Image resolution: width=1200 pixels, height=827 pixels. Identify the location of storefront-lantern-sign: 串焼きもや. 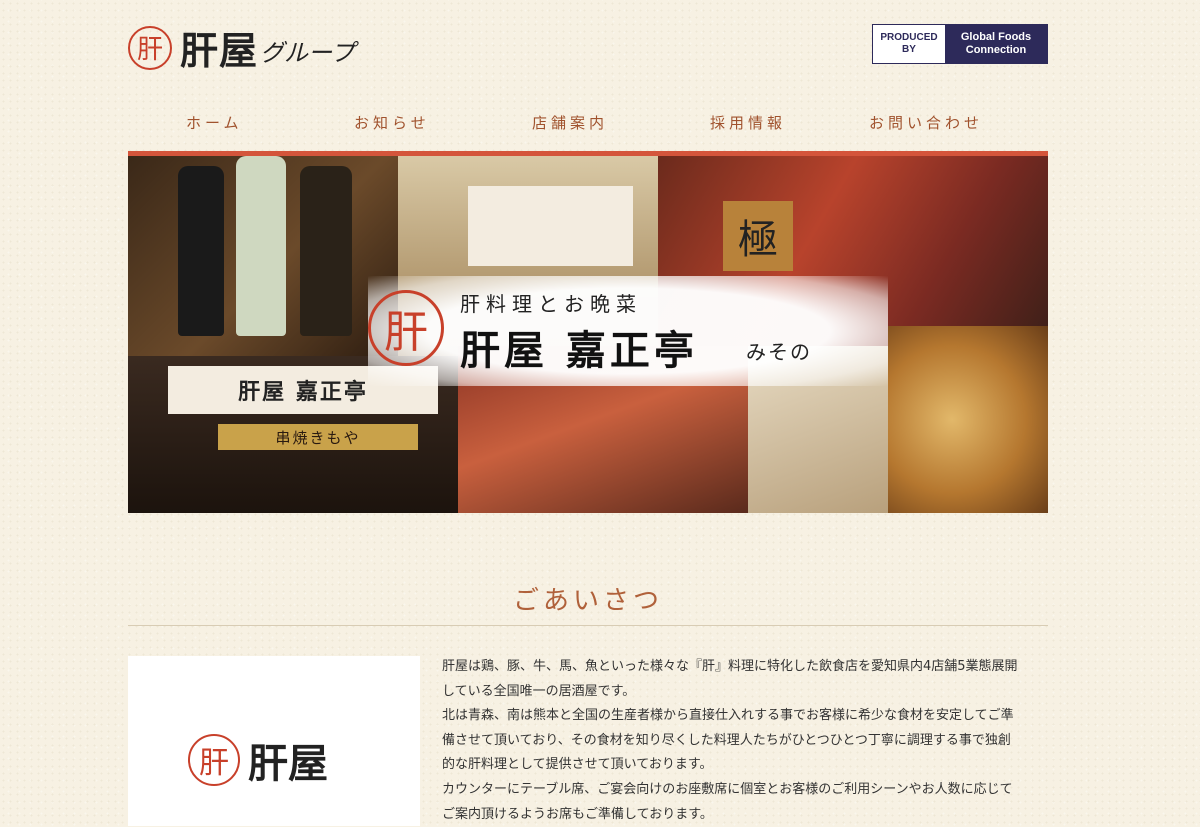
(318, 437).